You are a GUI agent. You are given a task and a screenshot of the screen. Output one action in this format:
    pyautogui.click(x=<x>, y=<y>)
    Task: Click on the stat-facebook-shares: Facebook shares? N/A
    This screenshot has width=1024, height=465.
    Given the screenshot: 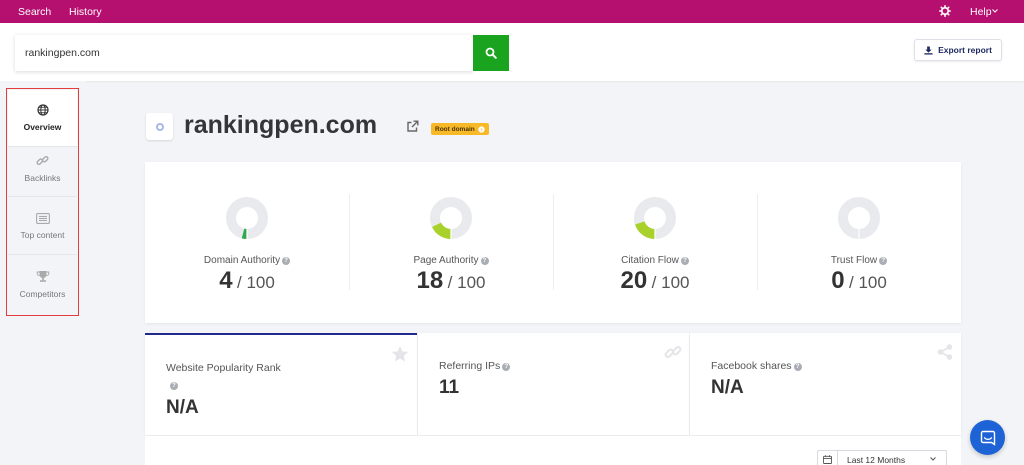 What is the action you would take?
    pyautogui.click(x=825, y=384)
    